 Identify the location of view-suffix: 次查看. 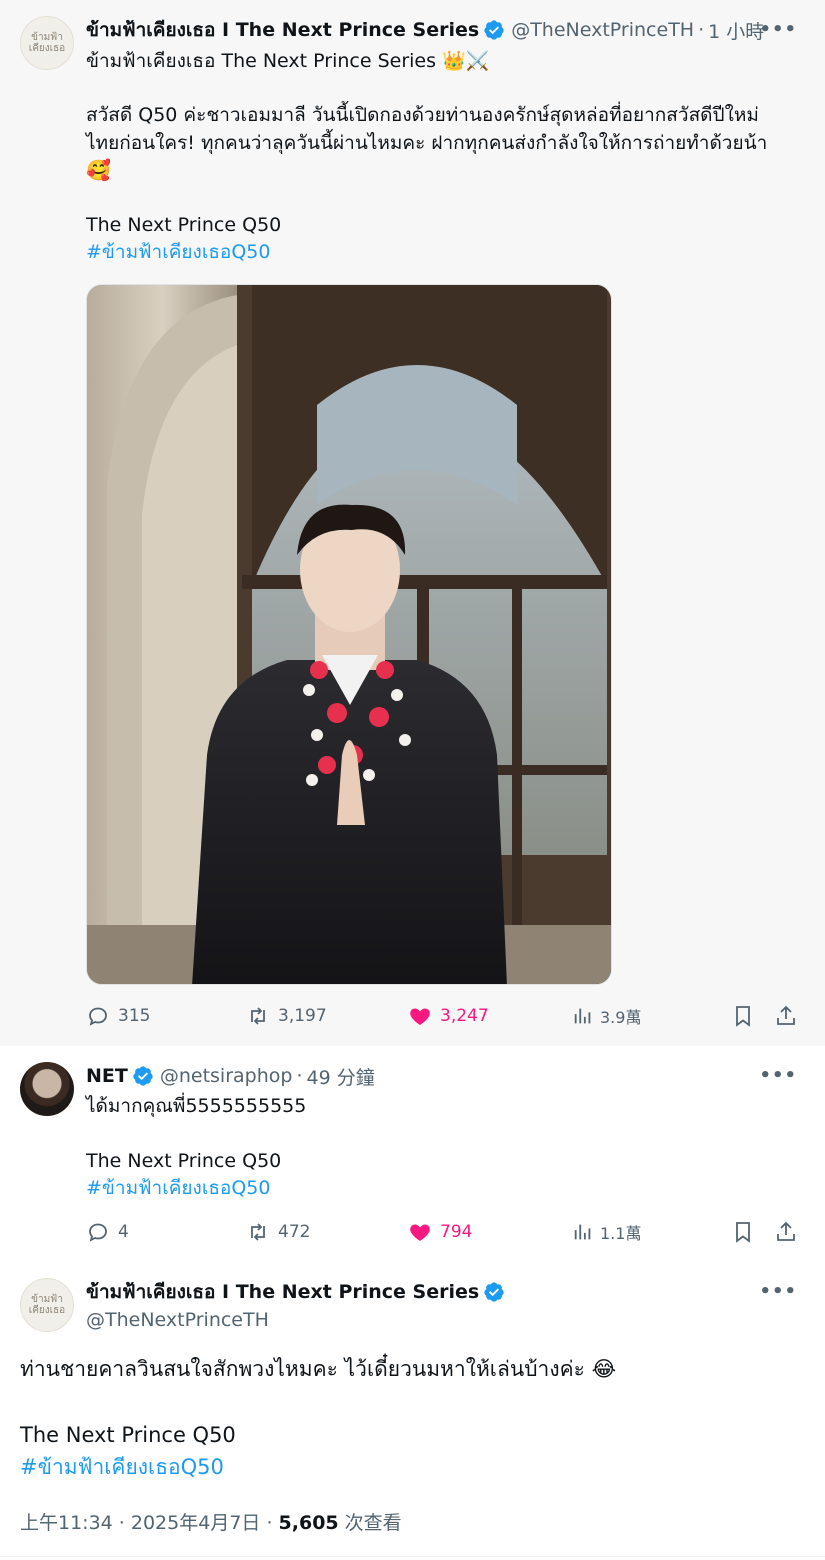
(370, 1523).